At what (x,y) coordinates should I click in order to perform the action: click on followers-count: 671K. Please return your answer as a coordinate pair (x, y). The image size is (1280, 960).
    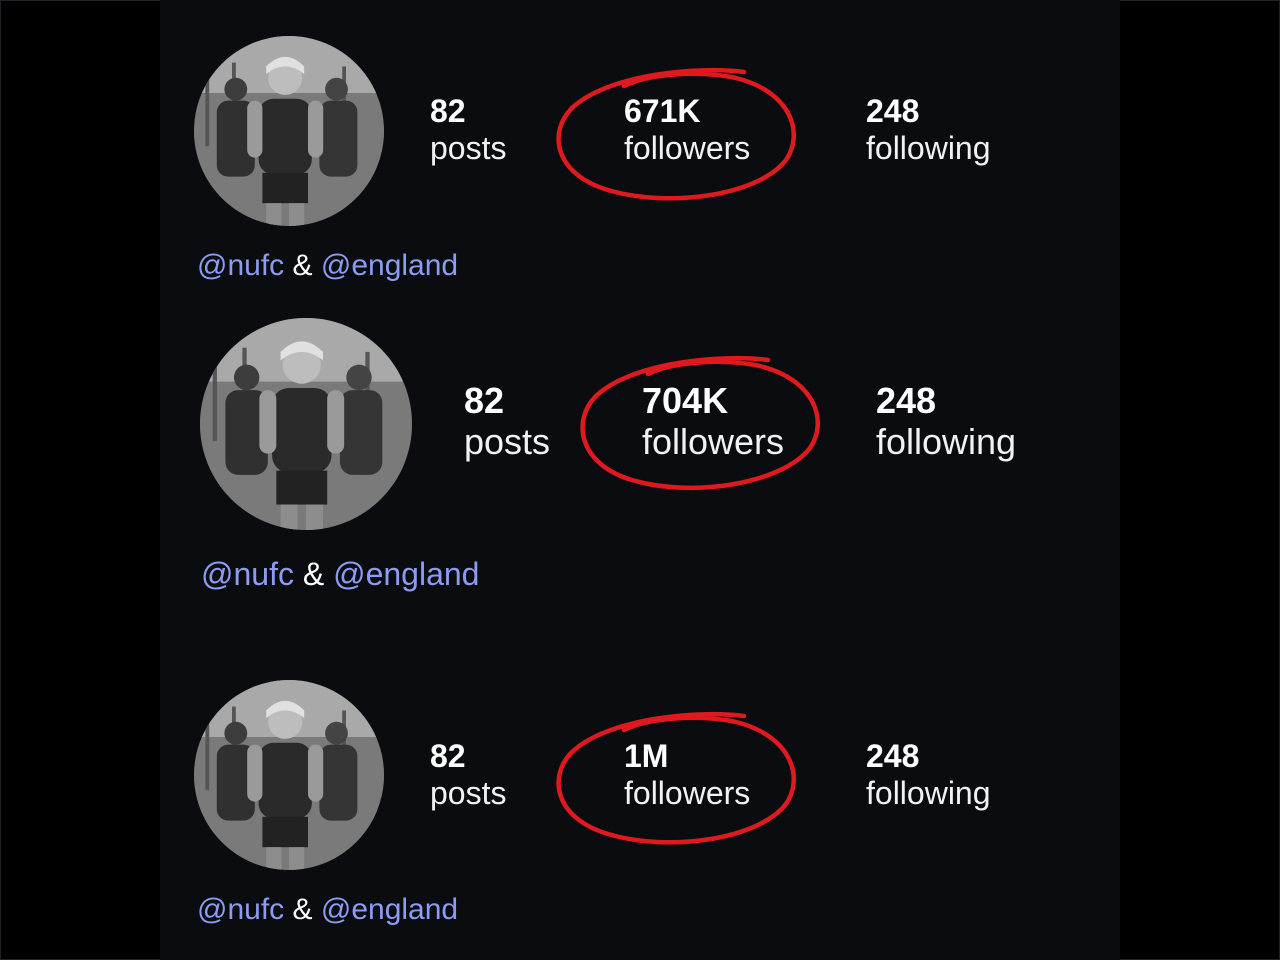
    Looking at the image, I should click on (662, 111).